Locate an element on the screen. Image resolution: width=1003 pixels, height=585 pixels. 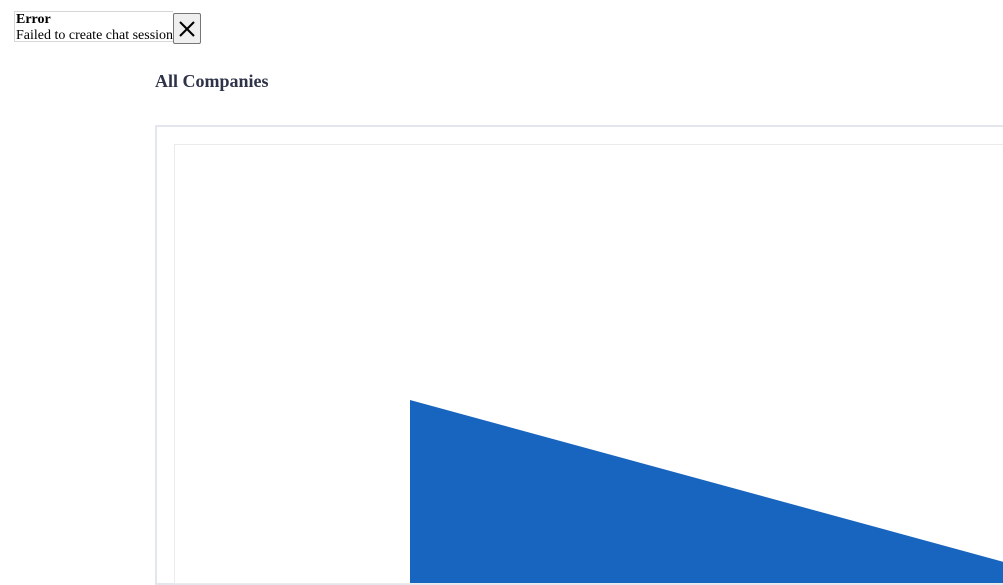
error-title: Error is located at coordinates (33, 19).